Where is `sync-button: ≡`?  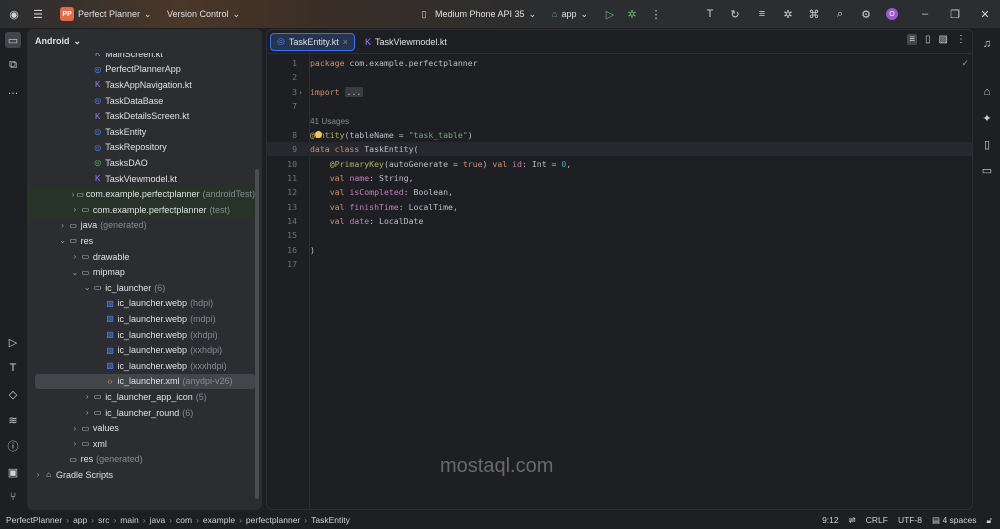 sync-button: ≡ is located at coordinates (762, 14).